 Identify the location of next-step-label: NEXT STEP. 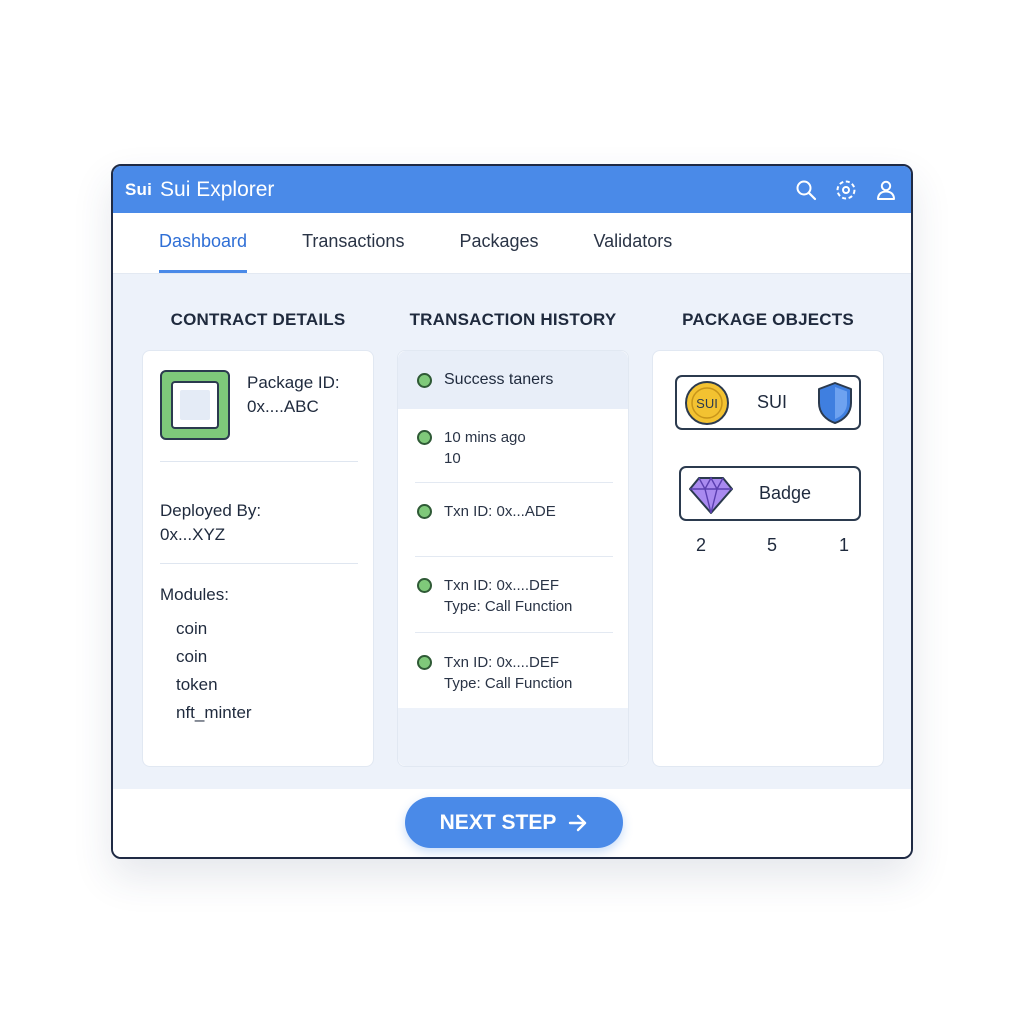
(498, 822).